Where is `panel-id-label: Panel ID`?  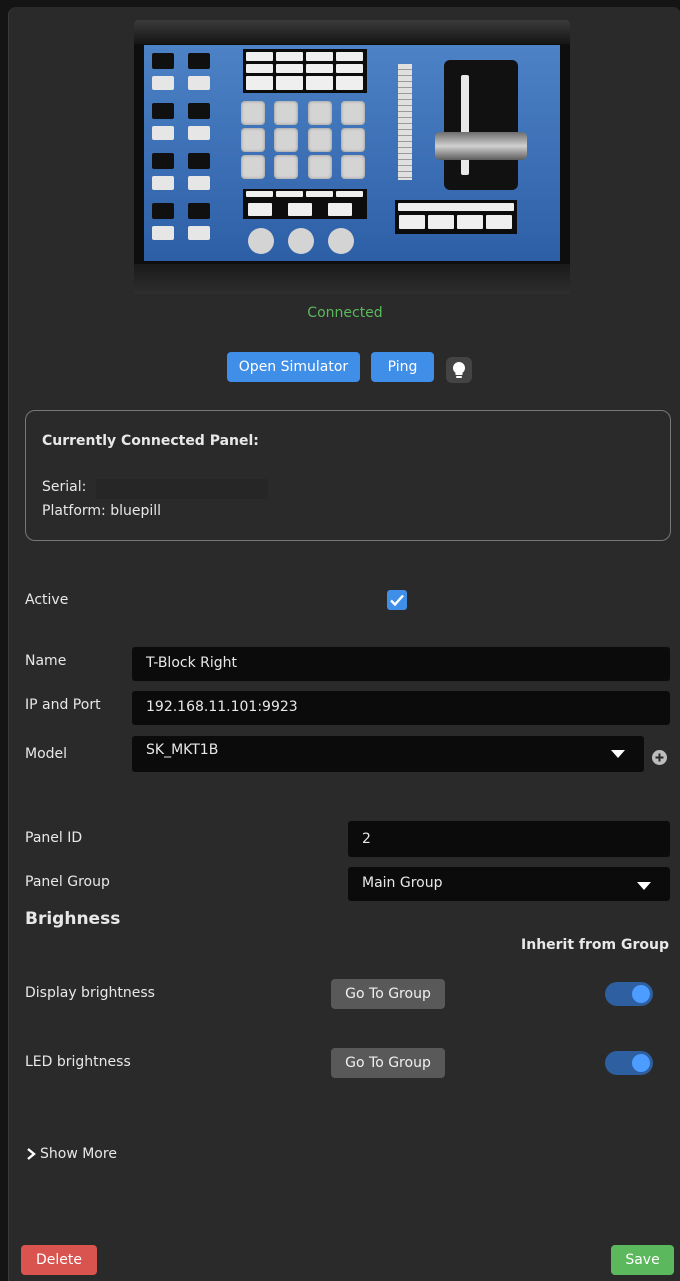
panel-id-label: Panel ID is located at coordinates (54, 838).